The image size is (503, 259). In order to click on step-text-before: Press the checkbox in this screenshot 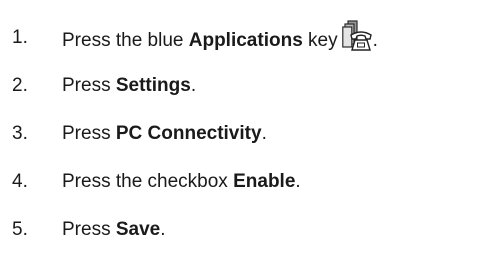, I will do `click(148, 181)`.